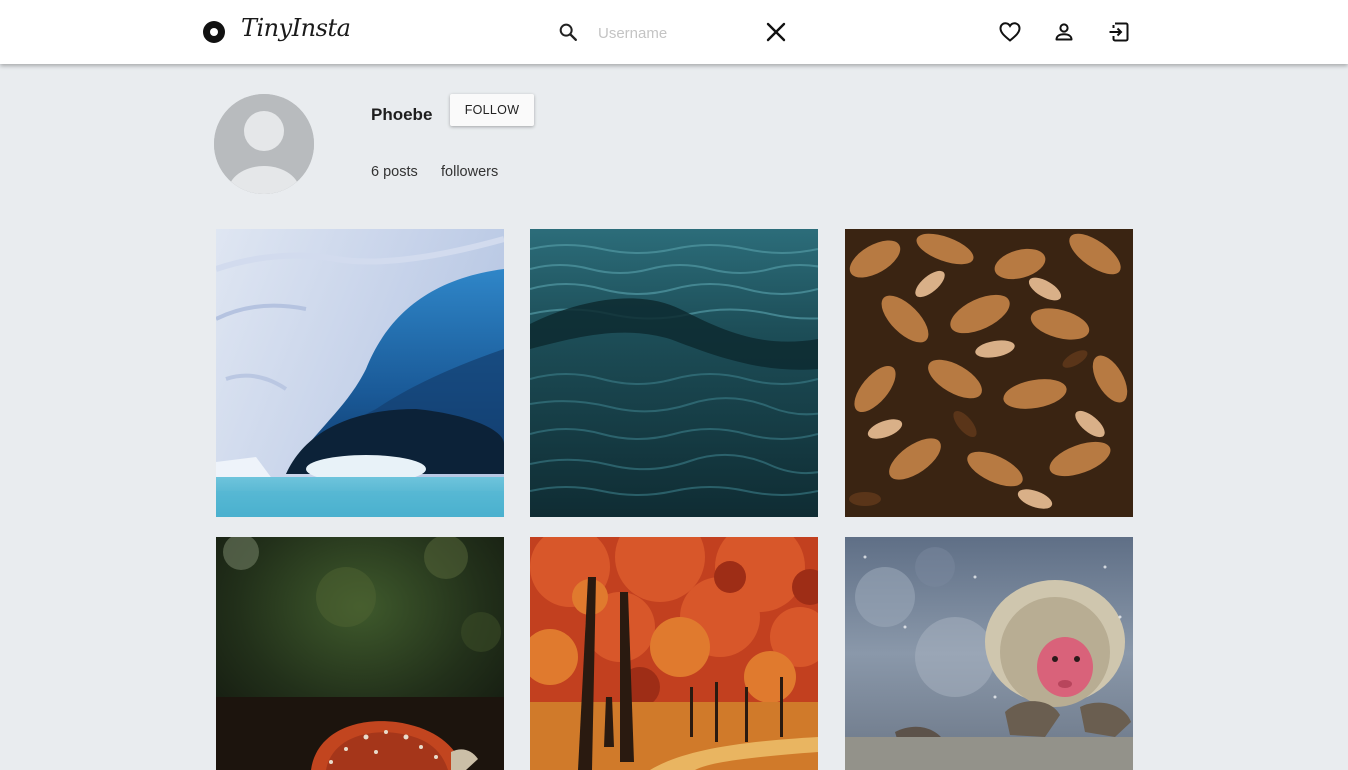 The height and width of the screenshot is (770, 1348). I want to click on default-avatar-icon, so click(264, 144).